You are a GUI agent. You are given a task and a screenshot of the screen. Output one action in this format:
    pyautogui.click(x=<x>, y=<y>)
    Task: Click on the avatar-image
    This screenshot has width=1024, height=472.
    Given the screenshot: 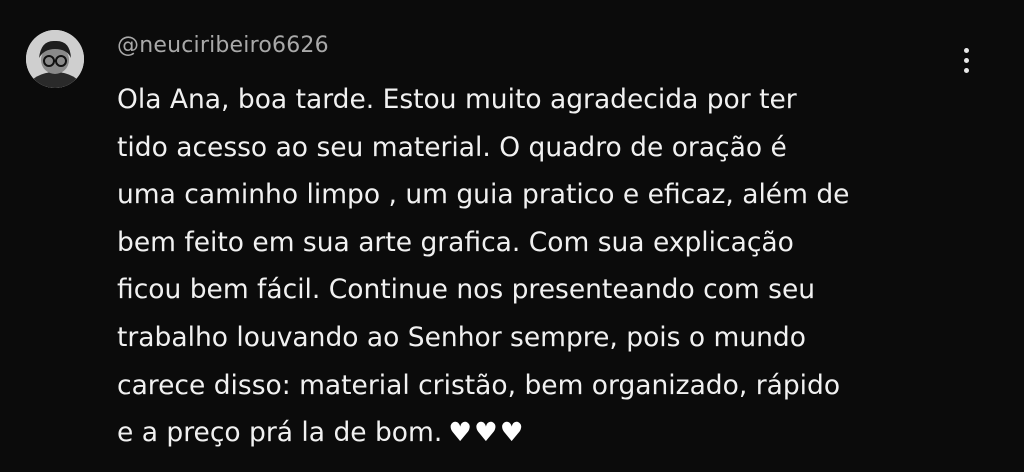 What is the action you would take?
    pyautogui.click(x=55, y=59)
    